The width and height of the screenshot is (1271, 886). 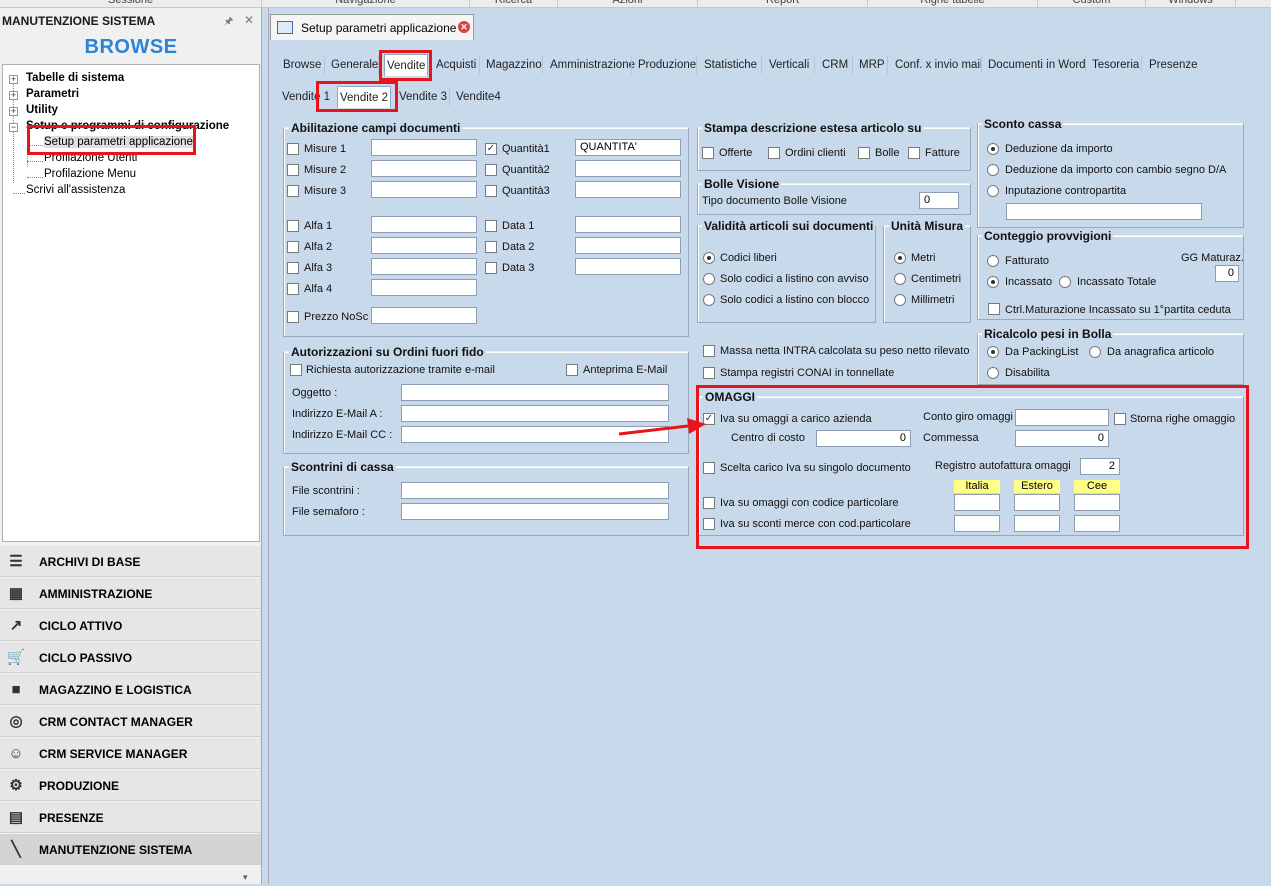 What do you see at coordinates (628, 189) in the screenshot?
I see `quantita3-field` at bounding box center [628, 189].